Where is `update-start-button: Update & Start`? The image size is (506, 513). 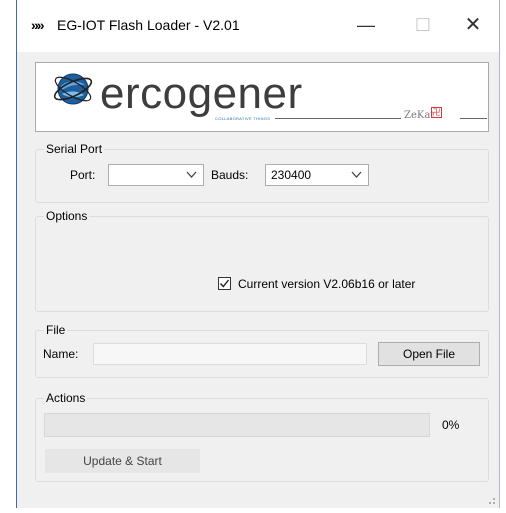
update-start-button: Update & Start is located at coordinates (122, 461).